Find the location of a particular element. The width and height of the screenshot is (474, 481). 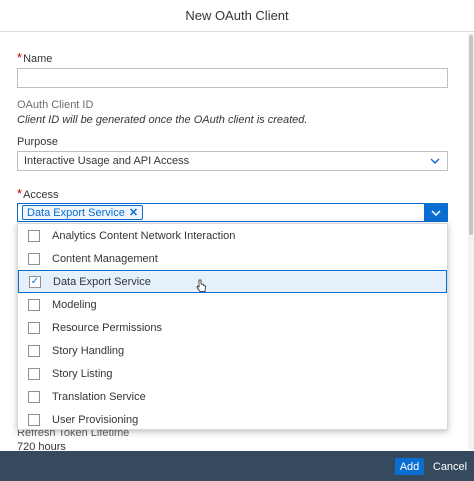

list-item: Modeling is located at coordinates (232, 304).